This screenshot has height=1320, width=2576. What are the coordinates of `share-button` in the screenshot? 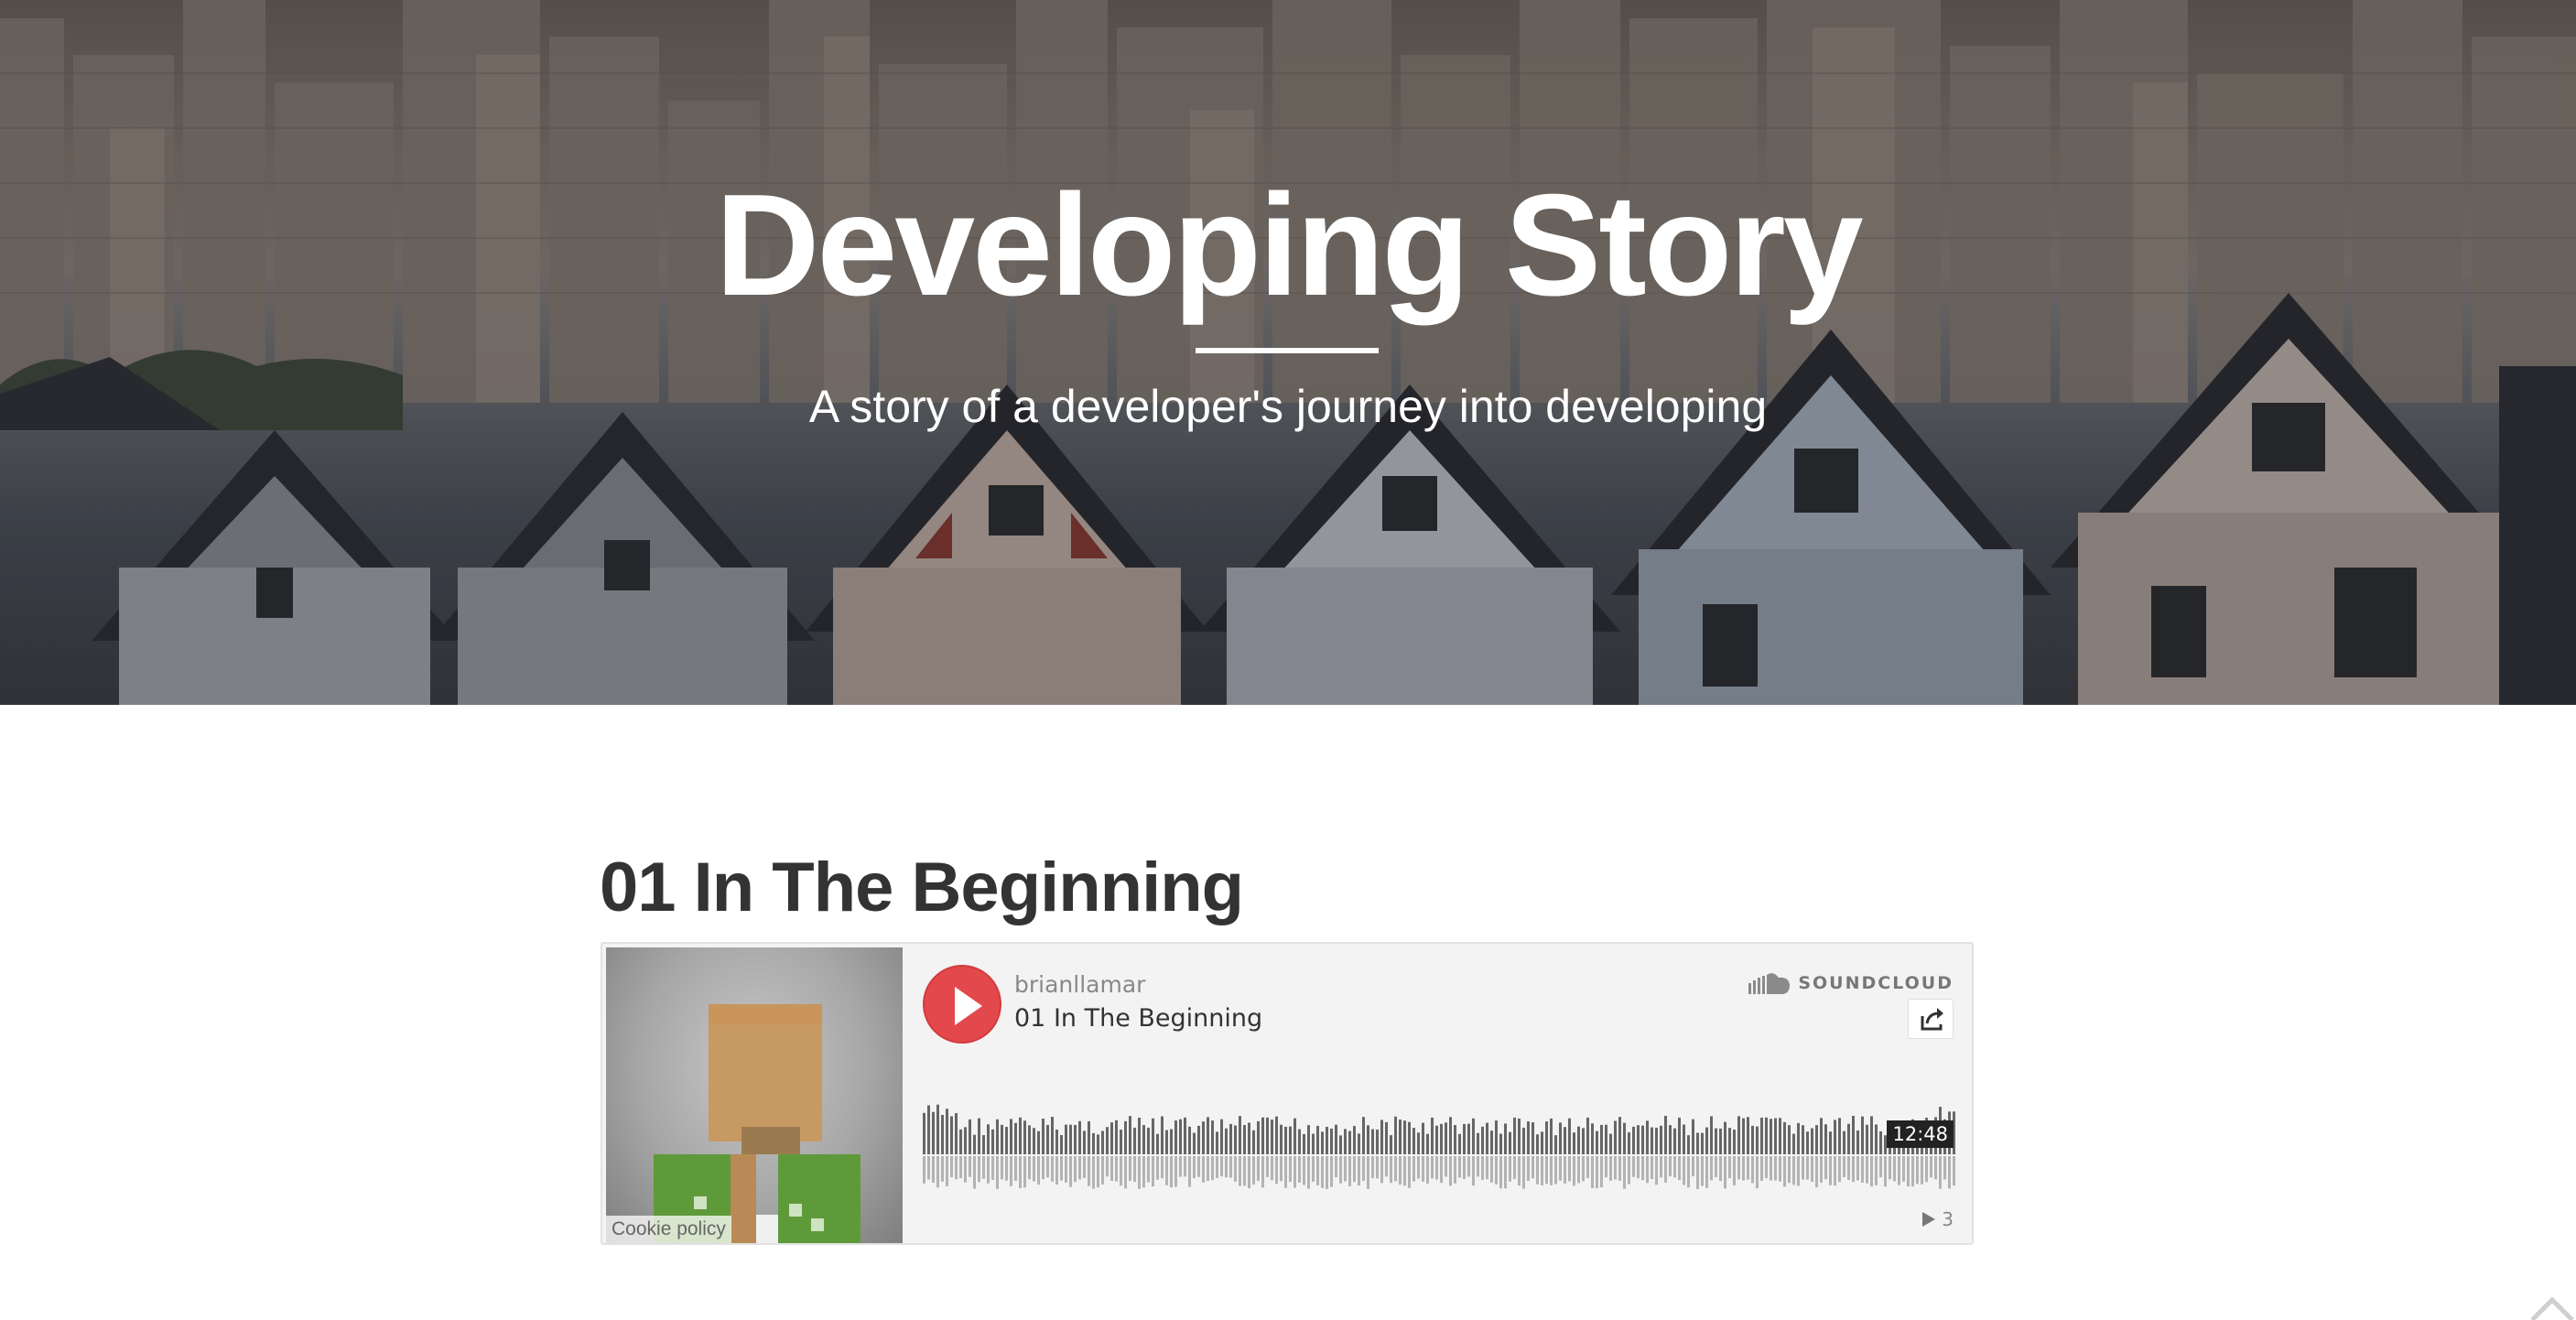 It's located at (1931, 1019).